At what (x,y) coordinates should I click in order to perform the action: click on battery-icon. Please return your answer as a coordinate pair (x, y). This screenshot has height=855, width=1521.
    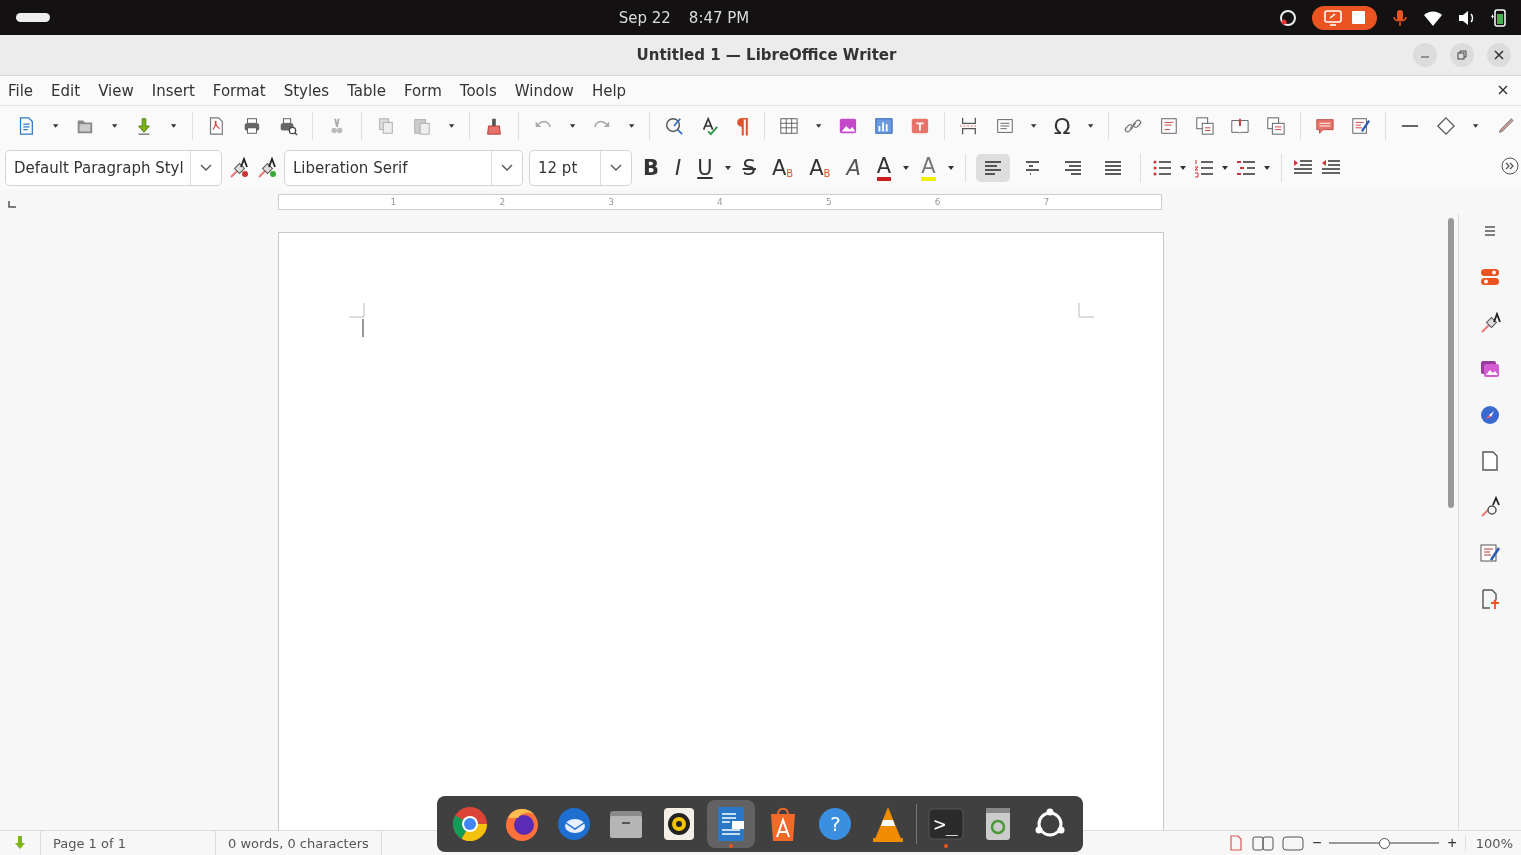
    Looking at the image, I should click on (1498, 17).